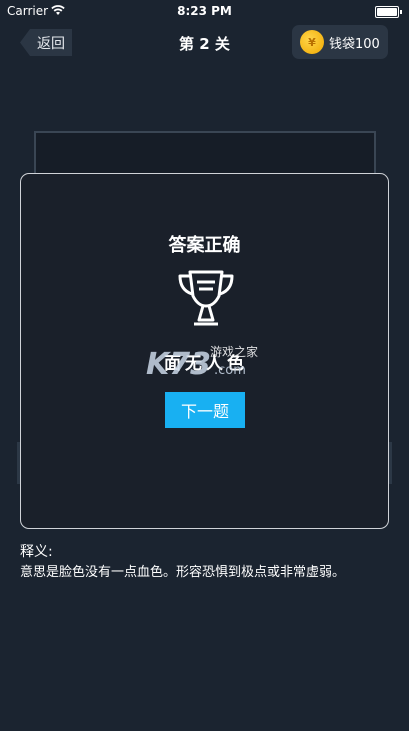 This screenshot has width=409, height=731. What do you see at coordinates (206, 298) in the screenshot?
I see `trophy-icon` at bounding box center [206, 298].